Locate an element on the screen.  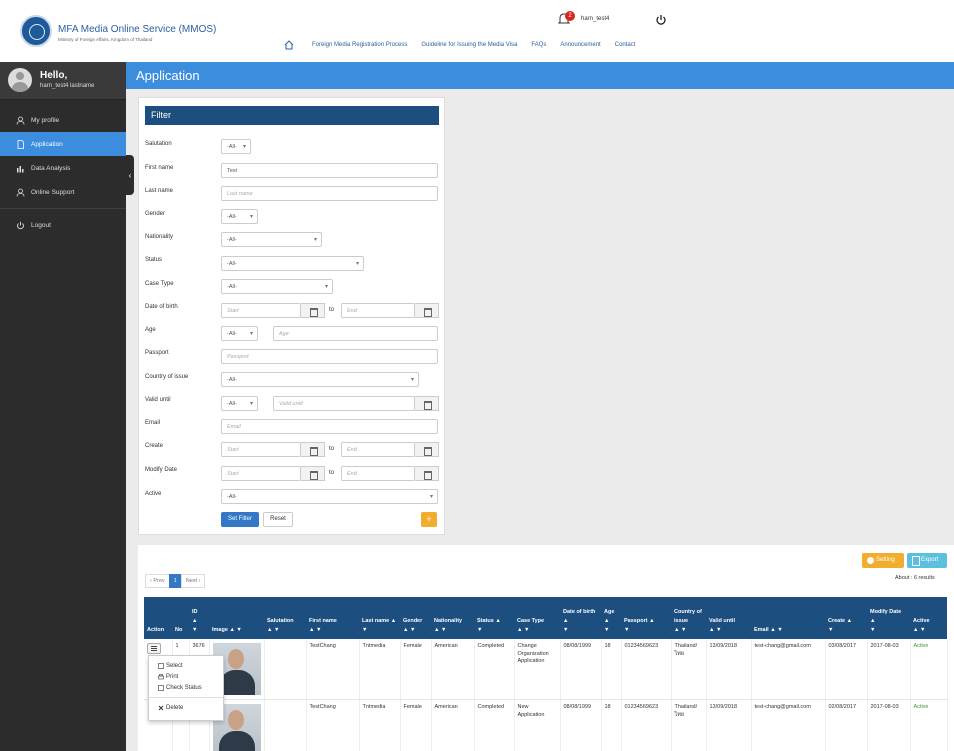
sidebar-item-label: My profile is located at coordinates (45, 120).